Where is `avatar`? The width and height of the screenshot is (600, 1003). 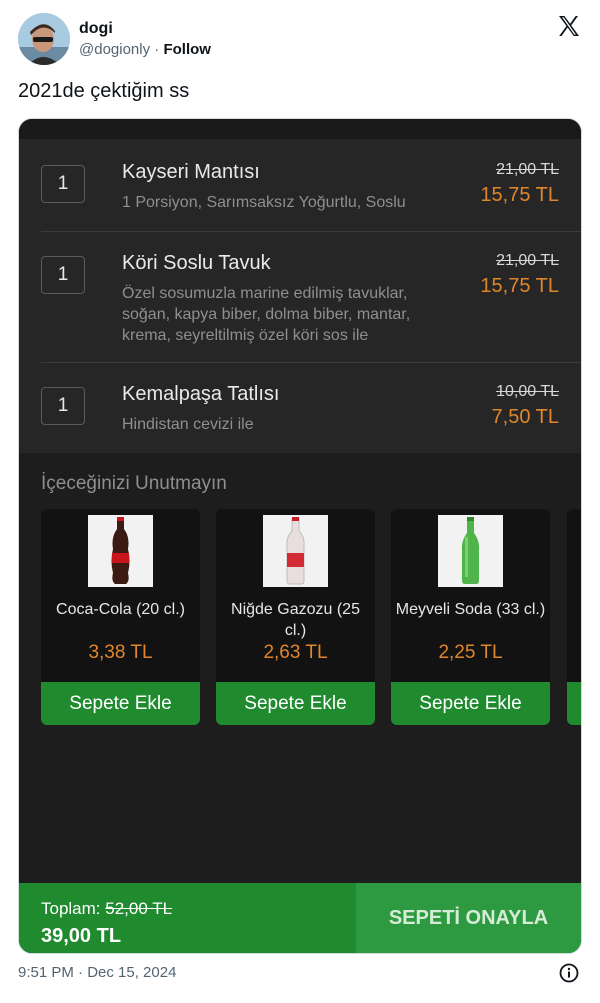 avatar is located at coordinates (44, 39).